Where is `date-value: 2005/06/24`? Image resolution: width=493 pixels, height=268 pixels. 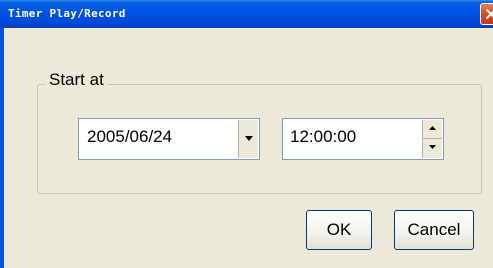
date-value: 2005/06/24 is located at coordinates (129, 137).